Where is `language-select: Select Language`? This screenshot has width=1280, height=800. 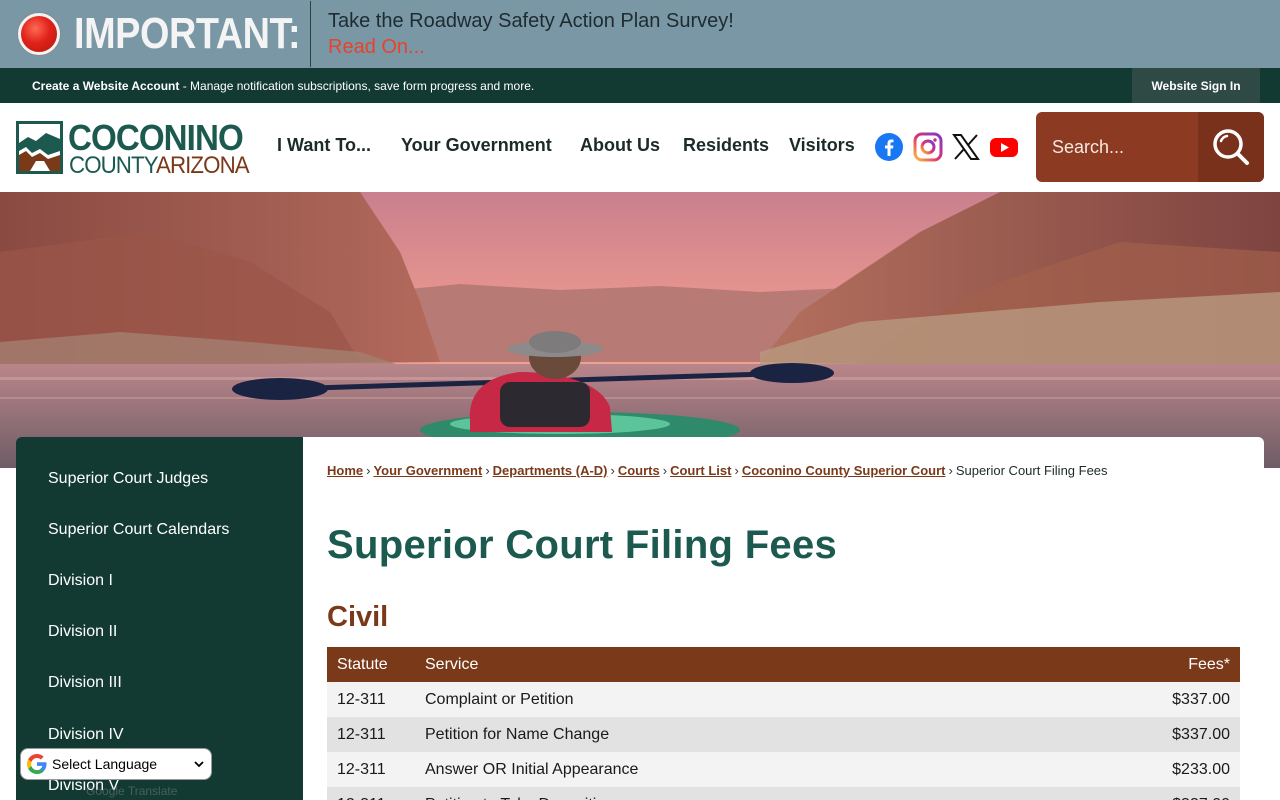
language-select: Select Language is located at coordinates (116, 764).